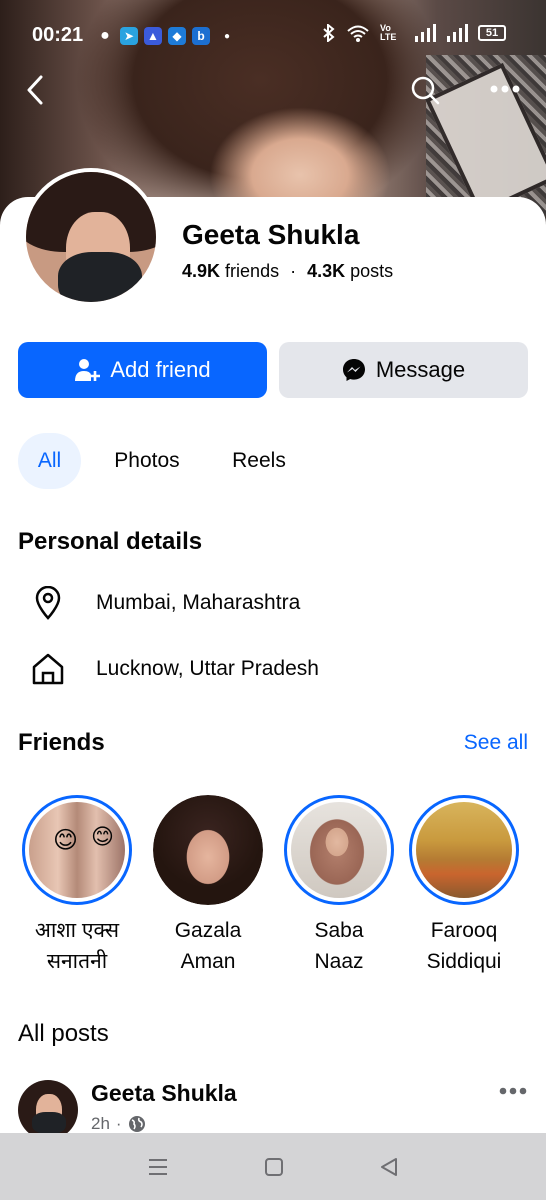 Image resolution: width=546 pixels, height=1200 pixels. Describe the element at coordinates (201, 271) in the screenshot. I see `friends-count: 4.9K` at that location.